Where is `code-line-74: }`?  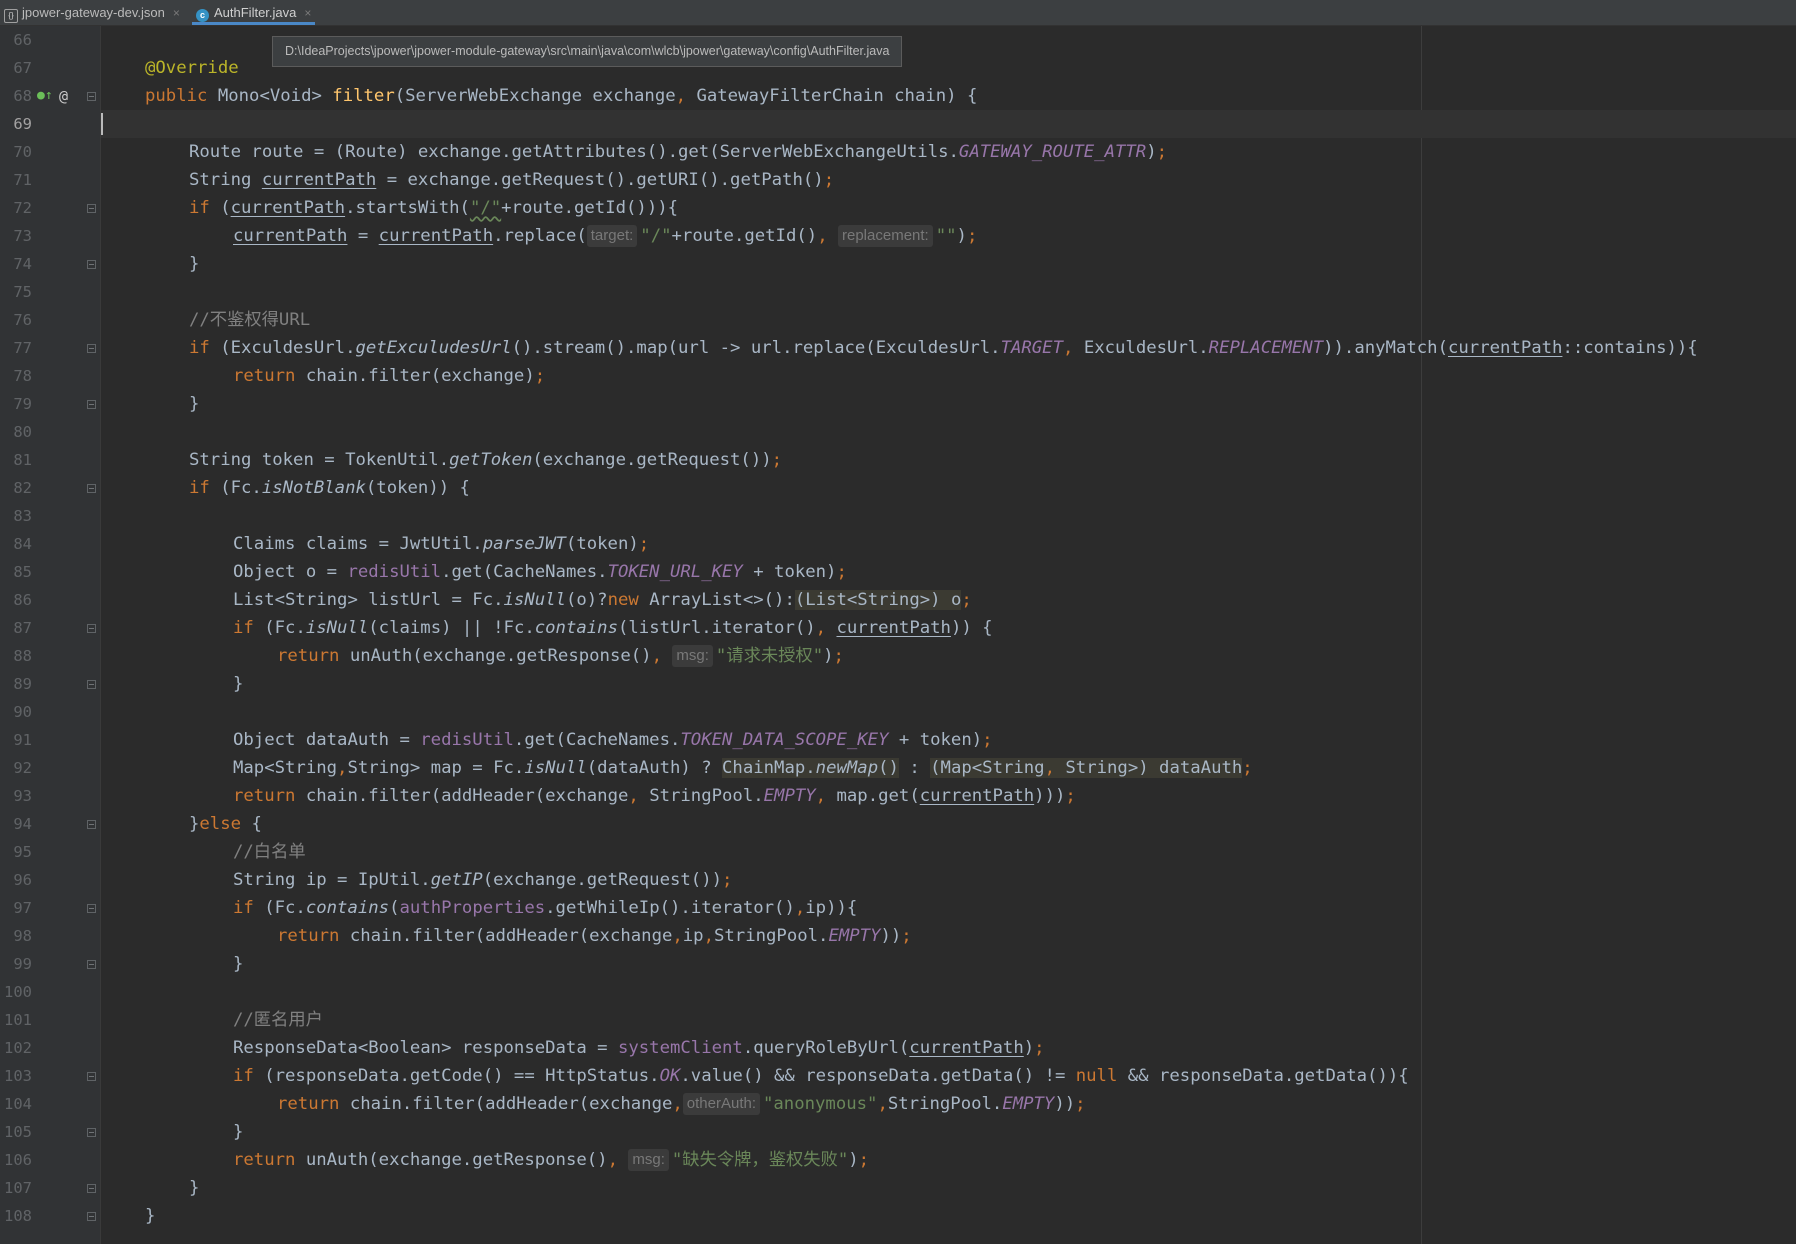
code-line-74: } is located at coordinates (194, 264).